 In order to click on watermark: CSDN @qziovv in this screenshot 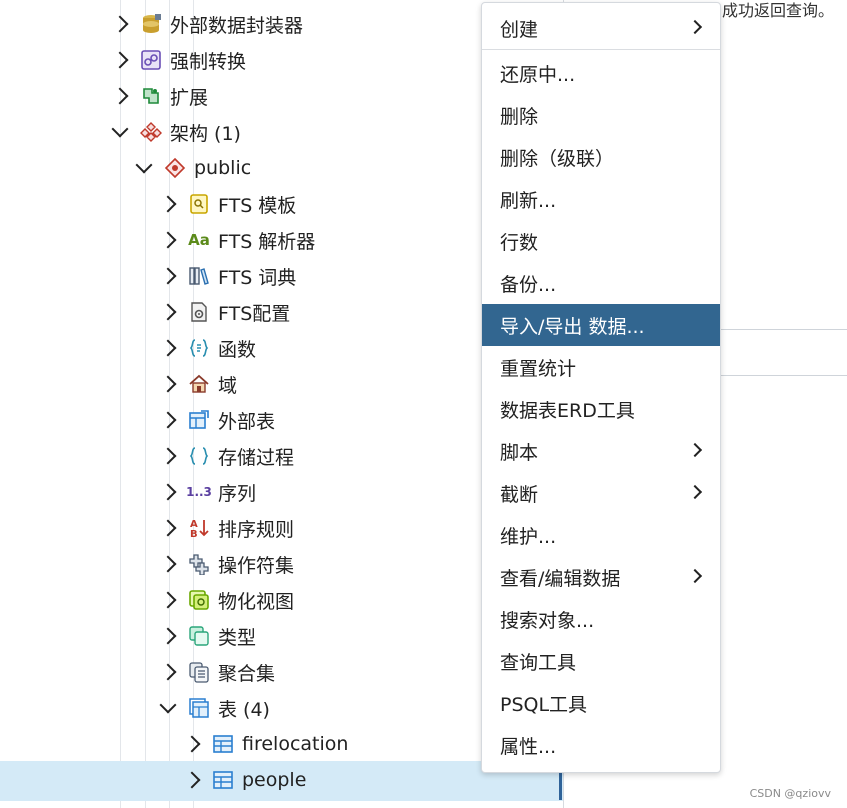, I will do `click(790, 793)`.